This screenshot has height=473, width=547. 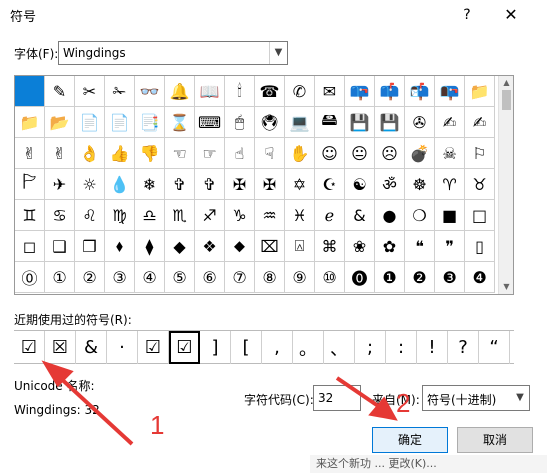 What do you see at coordinates (60, 347) in the screenshot?
I see `recent-symbol-cell: ☒` at bounding box center [60, 347].